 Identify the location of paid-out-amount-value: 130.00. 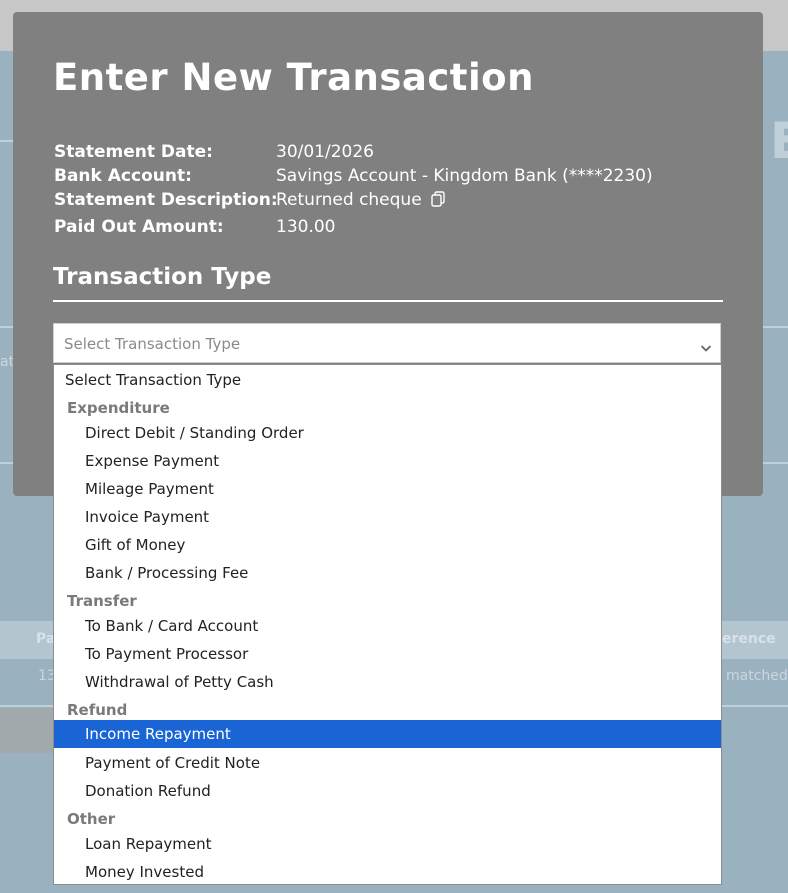
(306, 227).